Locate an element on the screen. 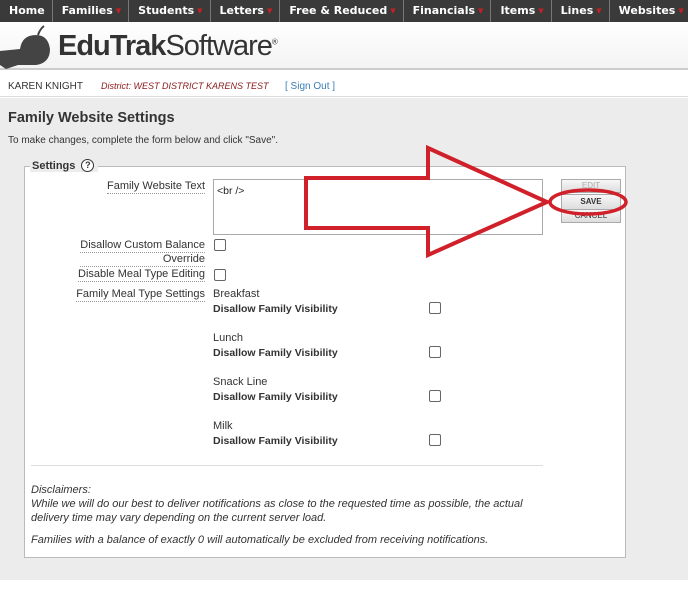 Image resolution: width=688 pixels, height=607 pixels. save-button: SAVE is located at coordinates (591, 202).